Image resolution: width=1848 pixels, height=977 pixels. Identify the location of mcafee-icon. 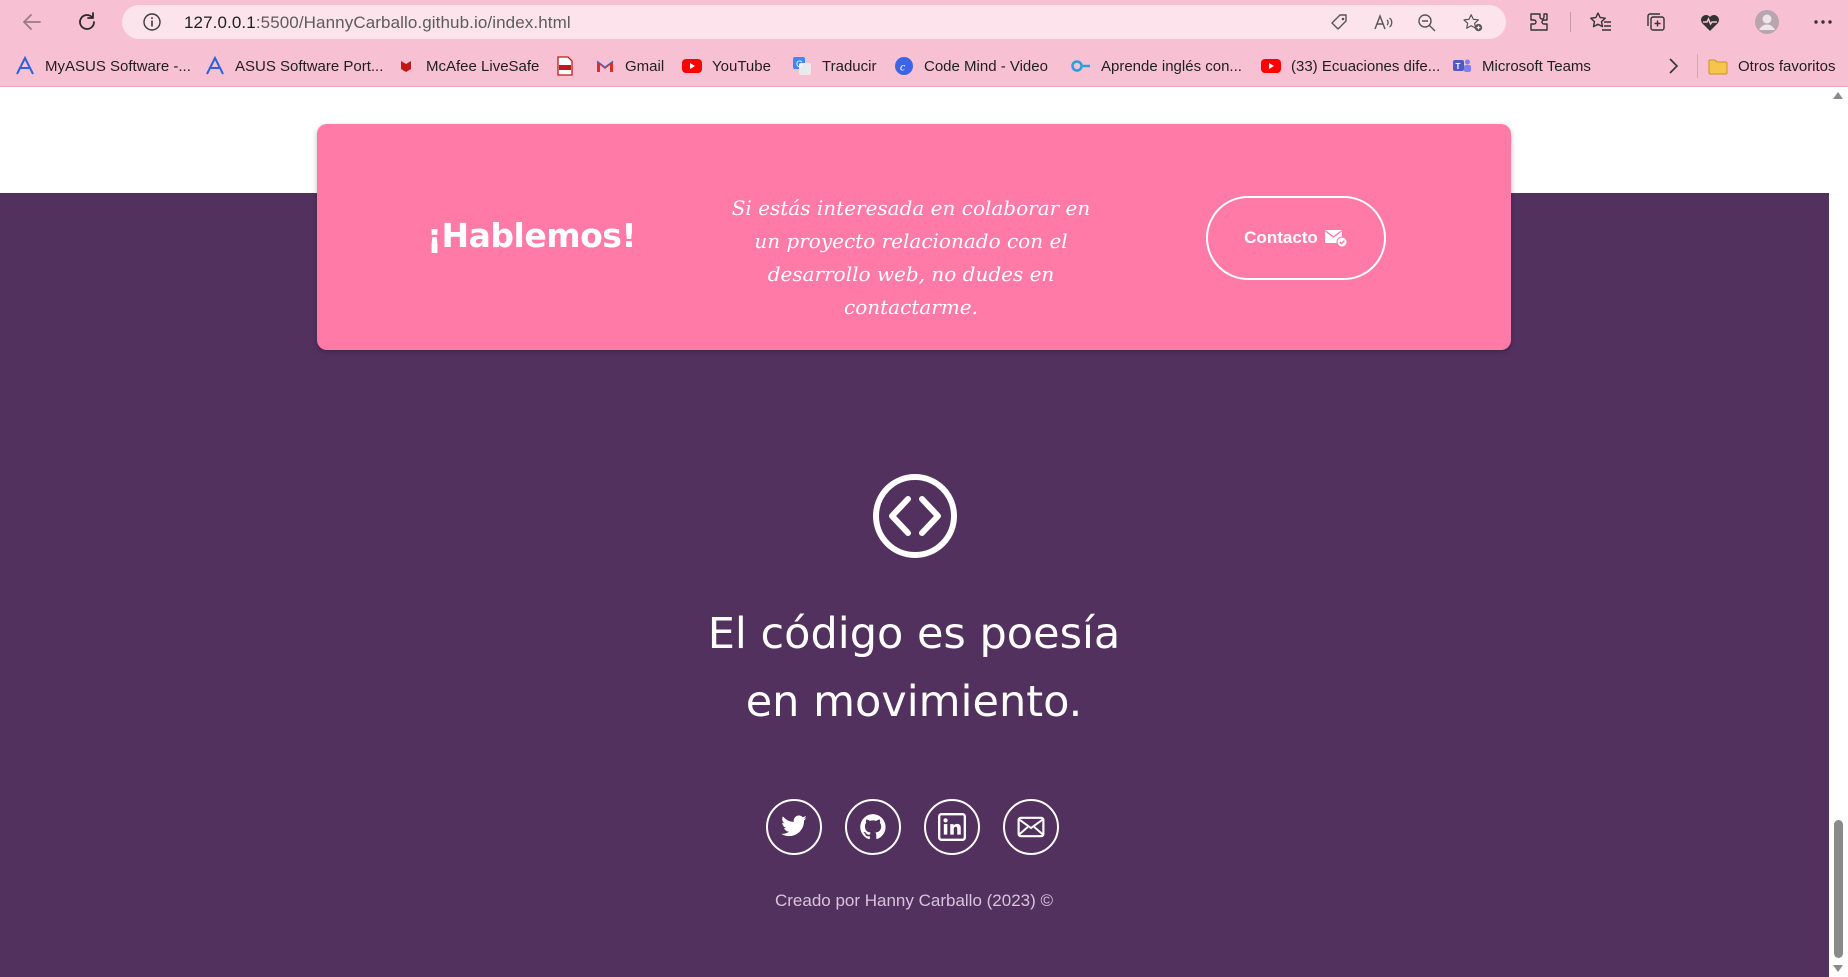
(406, 66).